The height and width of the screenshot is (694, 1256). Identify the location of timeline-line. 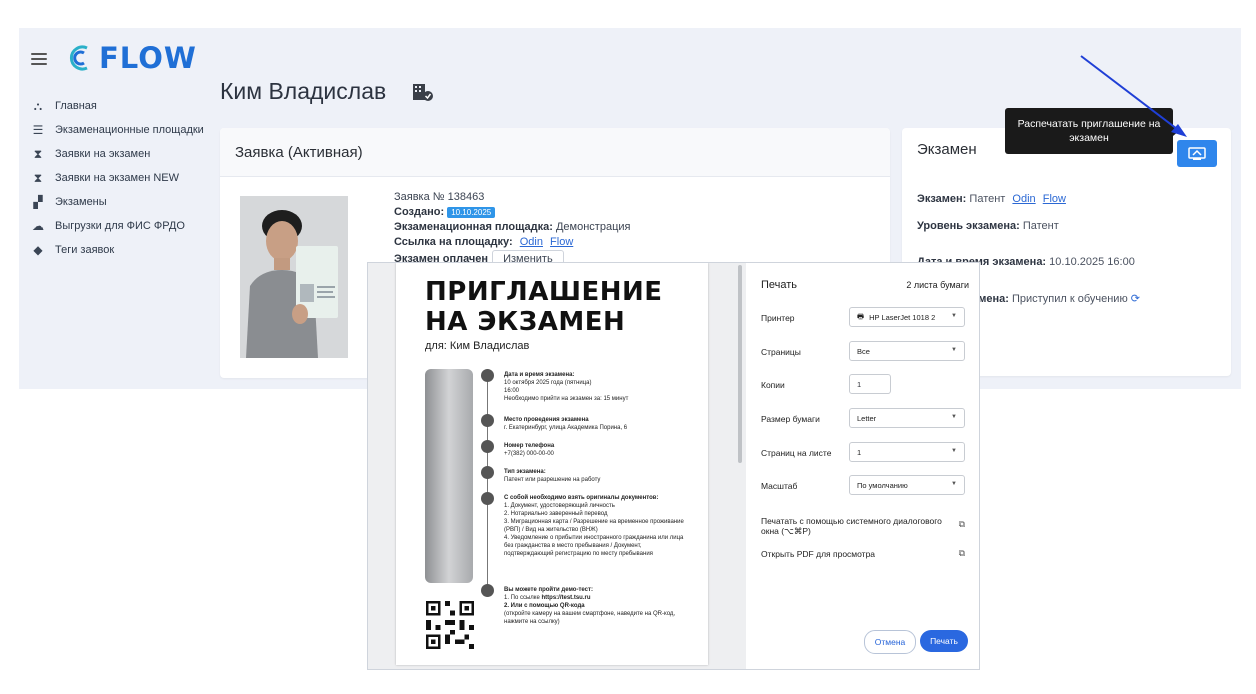
(487, 482).